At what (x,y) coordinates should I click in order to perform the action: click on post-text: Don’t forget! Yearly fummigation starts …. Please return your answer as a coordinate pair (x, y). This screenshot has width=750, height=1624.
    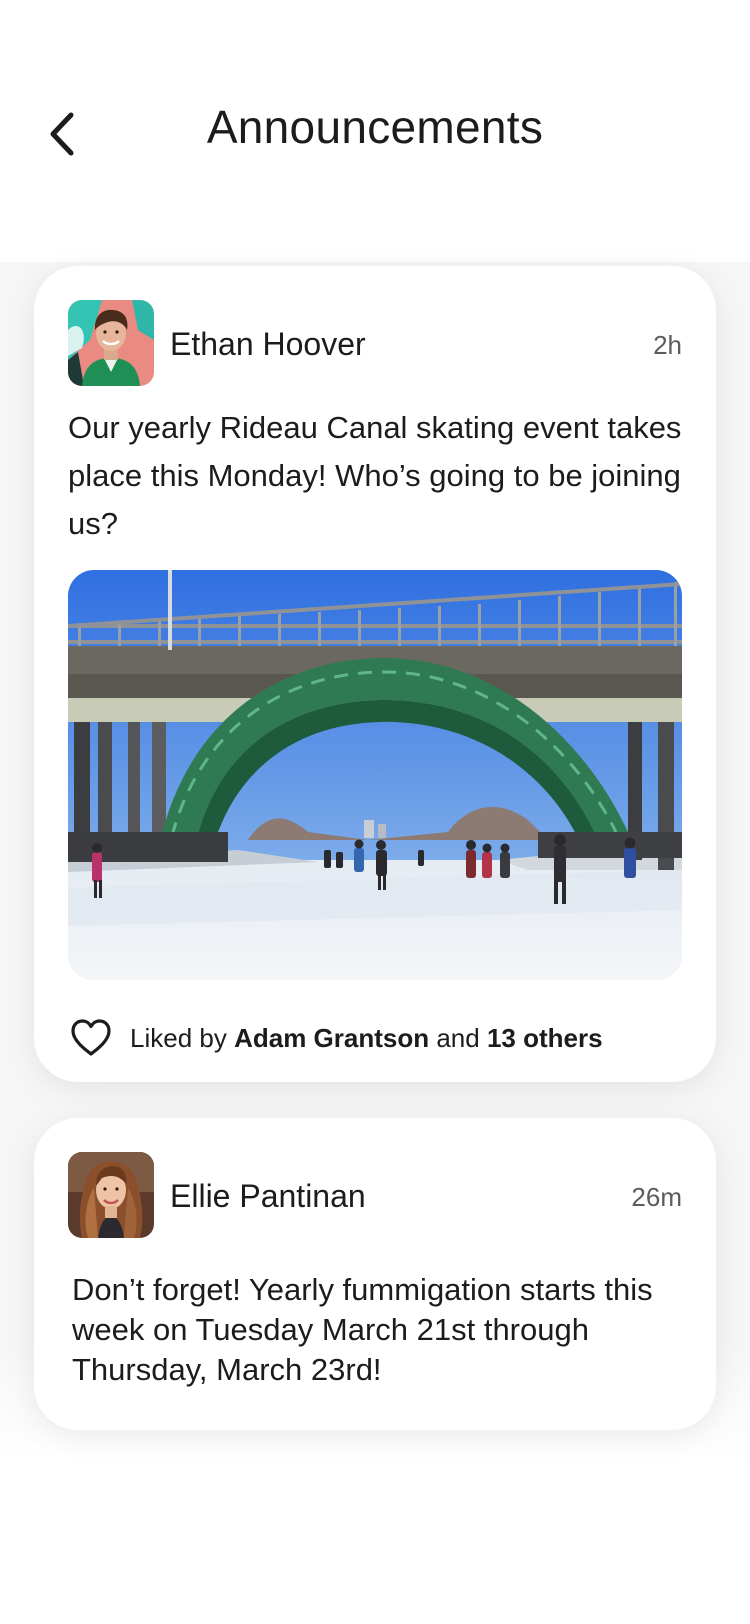
    Looking at the image, I should click on (362, 1329).